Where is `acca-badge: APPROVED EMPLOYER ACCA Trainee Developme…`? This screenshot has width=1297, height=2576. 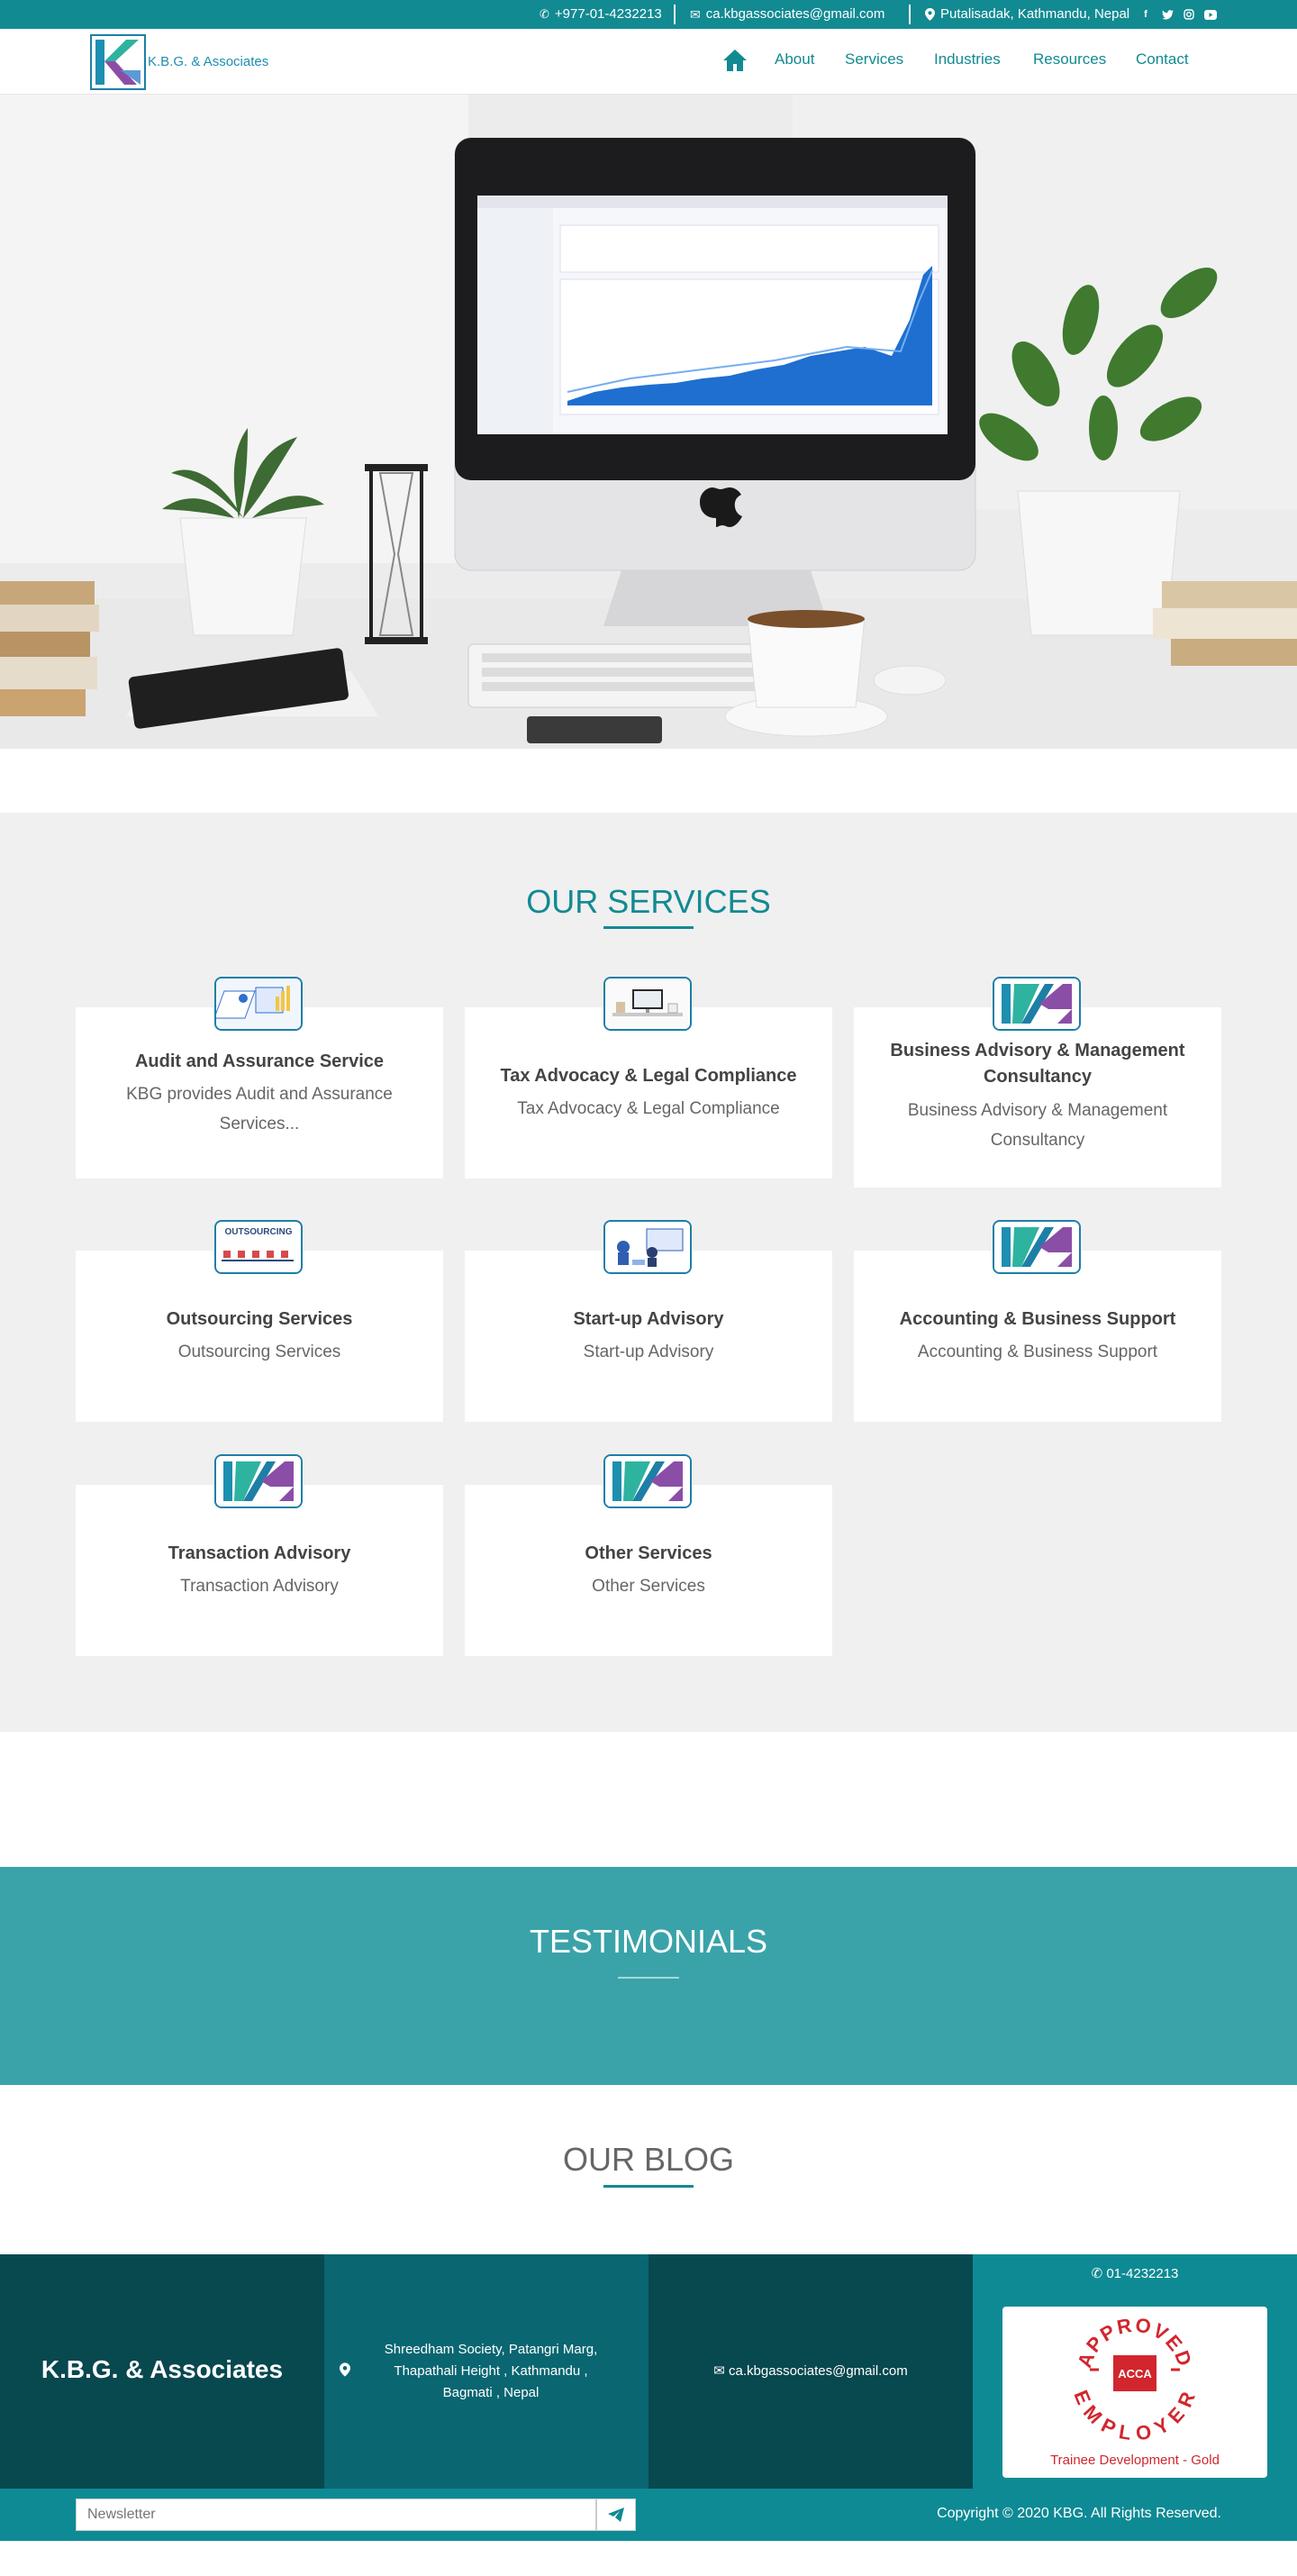 acca-badge: APPROVED EMPLOYER ACCA Trainee Developme… is located at coordinates (1134, 2392).